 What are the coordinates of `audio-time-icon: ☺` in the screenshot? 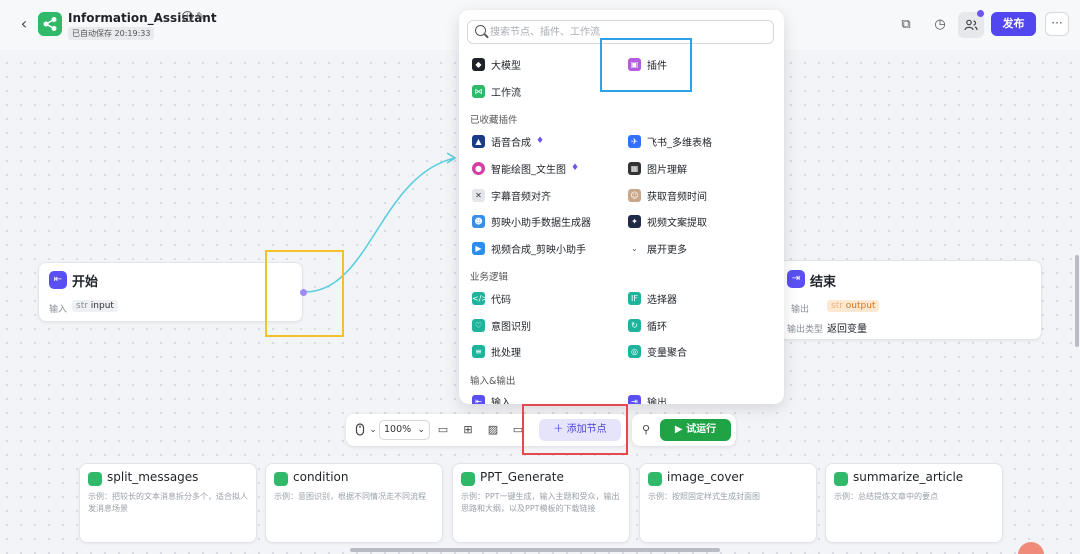 It's located at (634, 195).